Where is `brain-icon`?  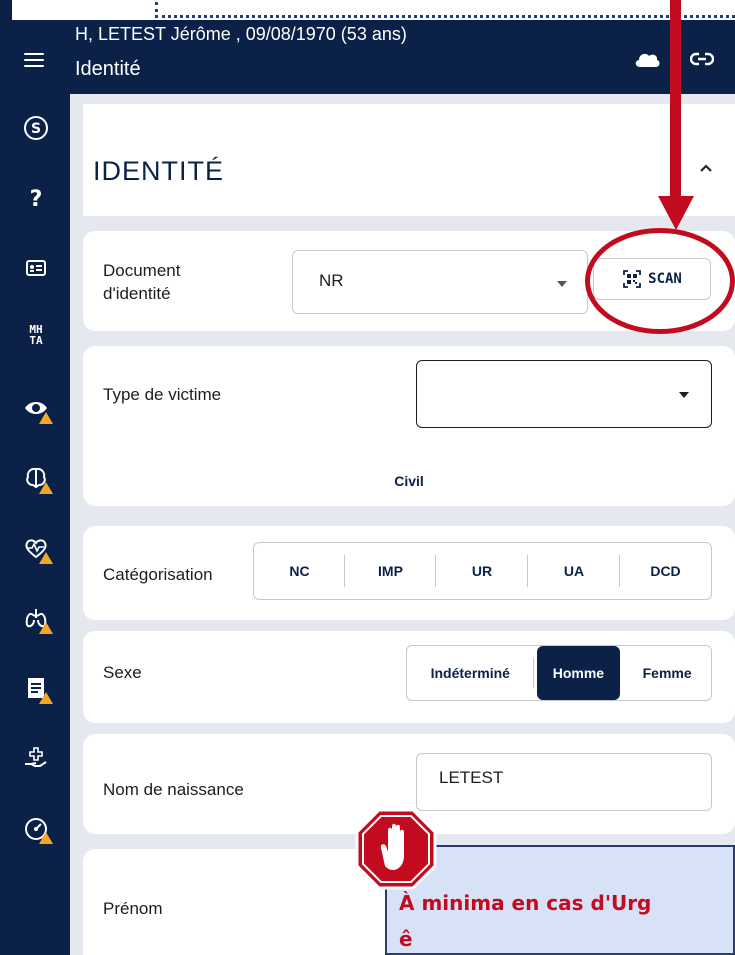
brain-icon is located at coordinates (36, 478).